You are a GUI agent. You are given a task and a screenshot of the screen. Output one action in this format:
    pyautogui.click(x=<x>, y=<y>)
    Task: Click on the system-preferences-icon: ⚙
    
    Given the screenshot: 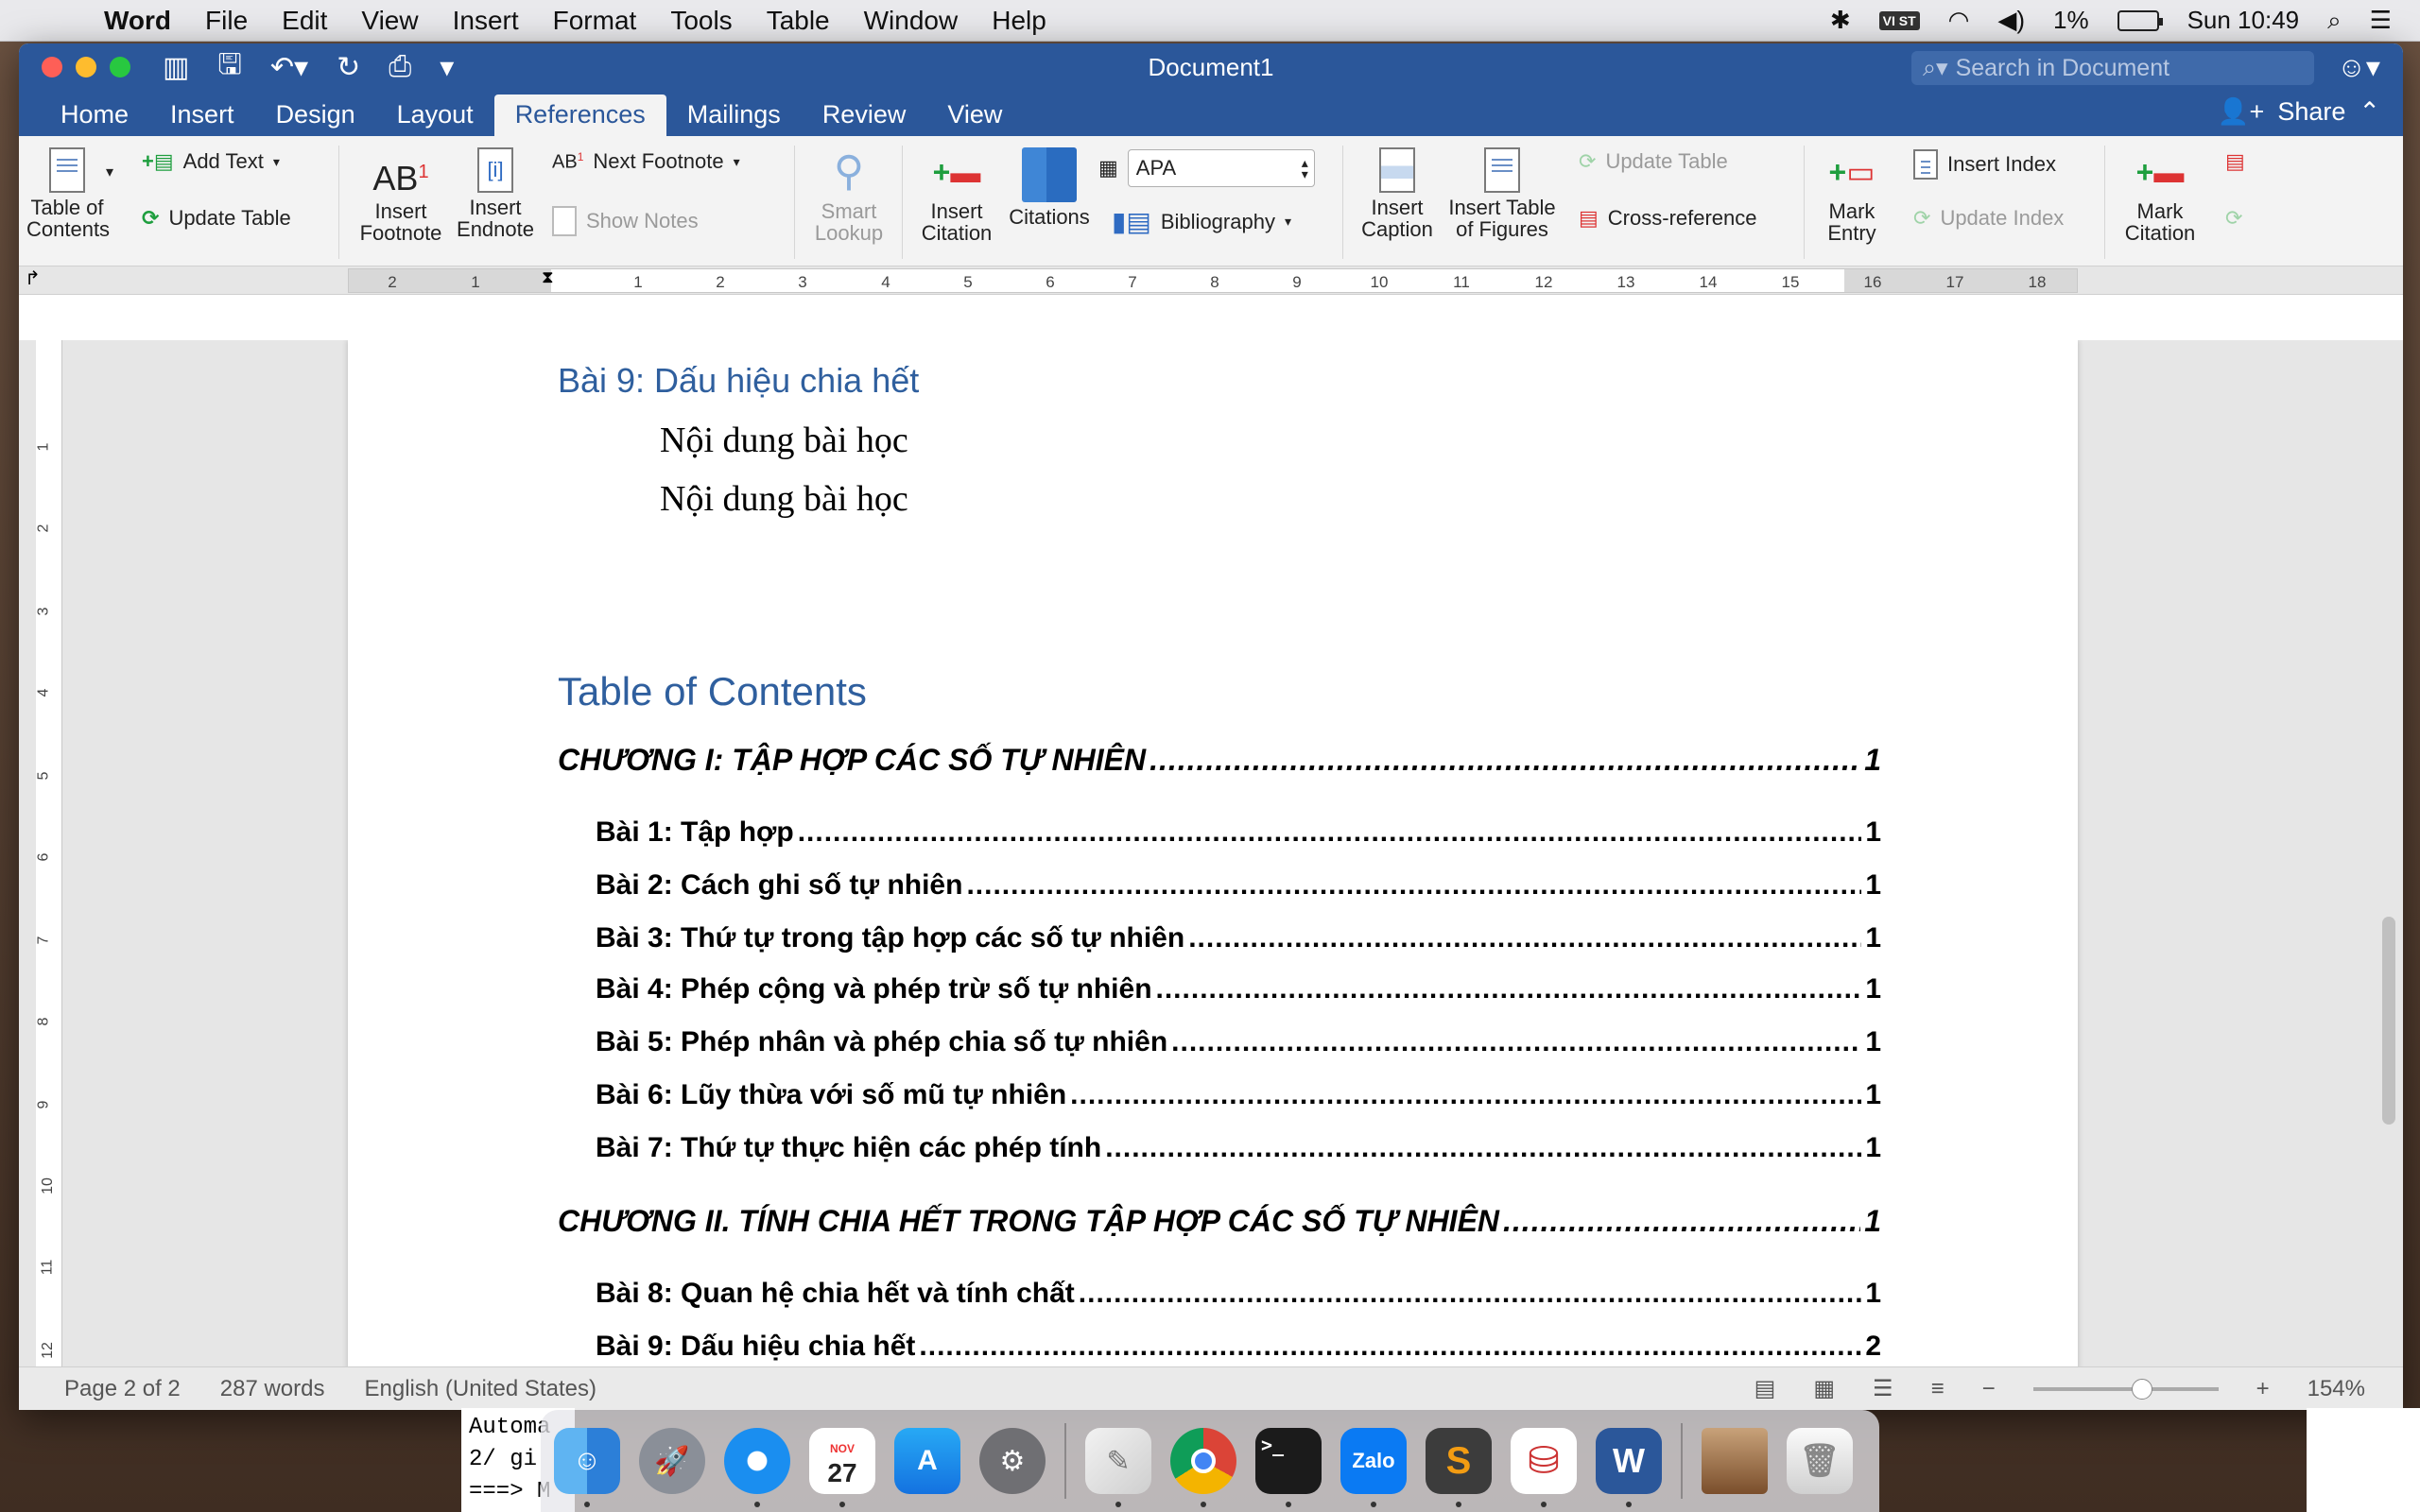 What is the action you would take?
    pyautogui.click(x=1012, y=1461)
    